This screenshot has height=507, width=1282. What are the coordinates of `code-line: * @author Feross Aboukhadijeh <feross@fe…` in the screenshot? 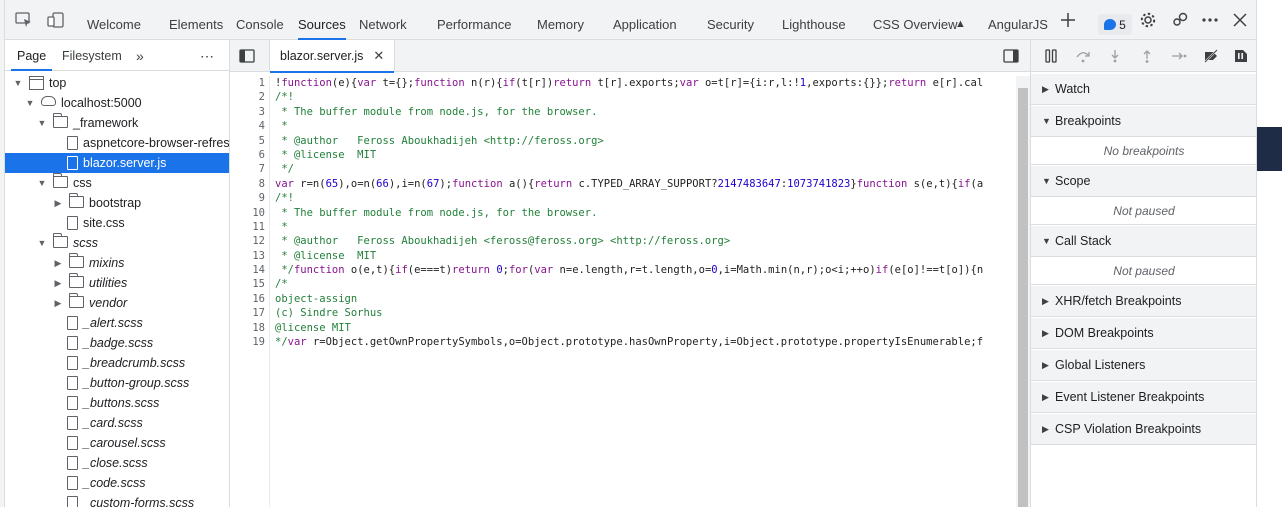 It's located at (645, 241).